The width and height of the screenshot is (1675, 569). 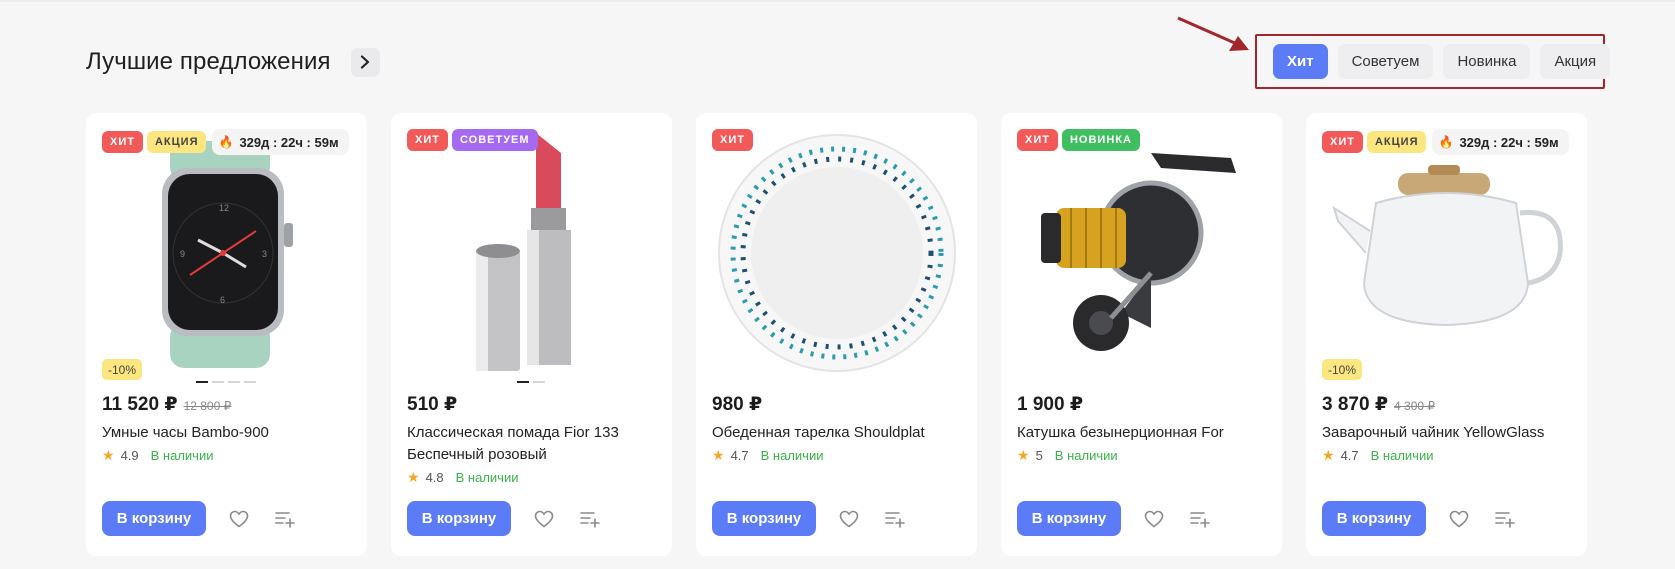 I want to click on product-name: Обеденная тарелка Shouldplat, so click(x=837, y=433).